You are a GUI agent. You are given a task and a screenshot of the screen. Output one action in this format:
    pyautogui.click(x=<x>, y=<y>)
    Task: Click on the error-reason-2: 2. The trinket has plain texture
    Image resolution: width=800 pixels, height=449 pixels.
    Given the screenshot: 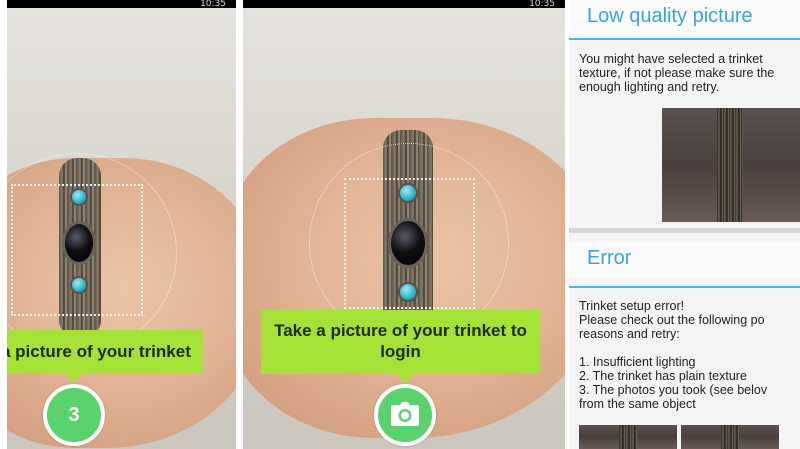 What is the action you would take?
    pyautogui.click(x=663, y=376)
    